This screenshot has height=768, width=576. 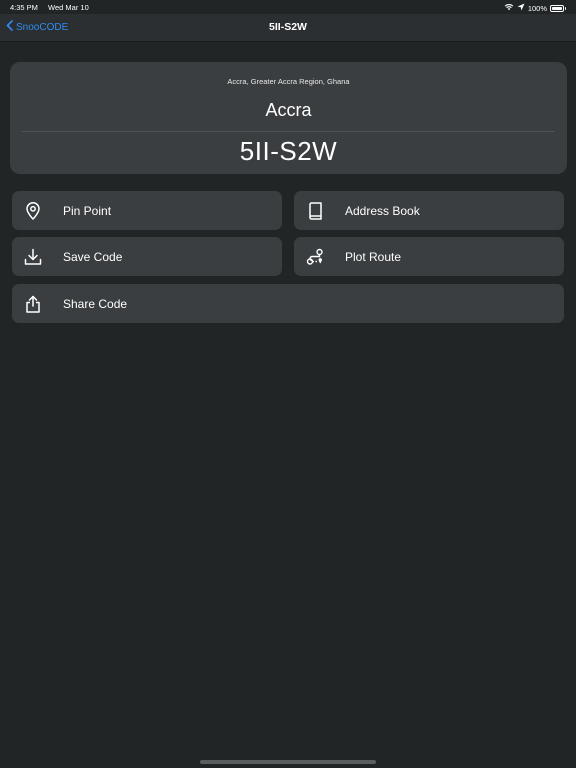 I want to click on page-title: 5II-S2W, so click(x=288, y=27).